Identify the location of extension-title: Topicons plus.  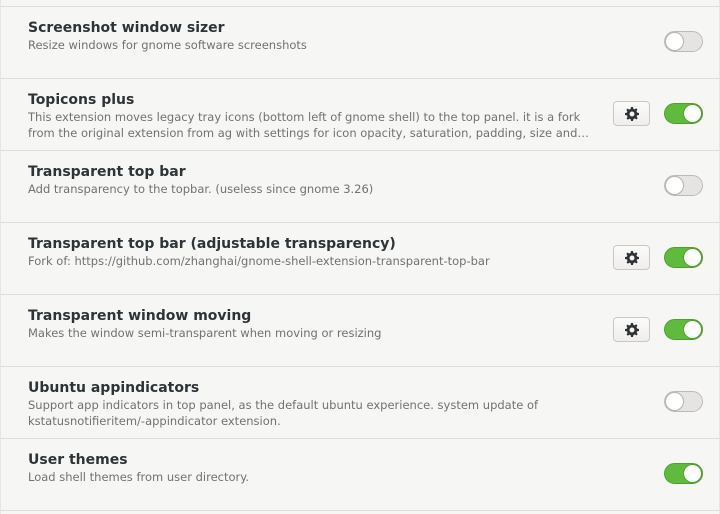
(81, 100).